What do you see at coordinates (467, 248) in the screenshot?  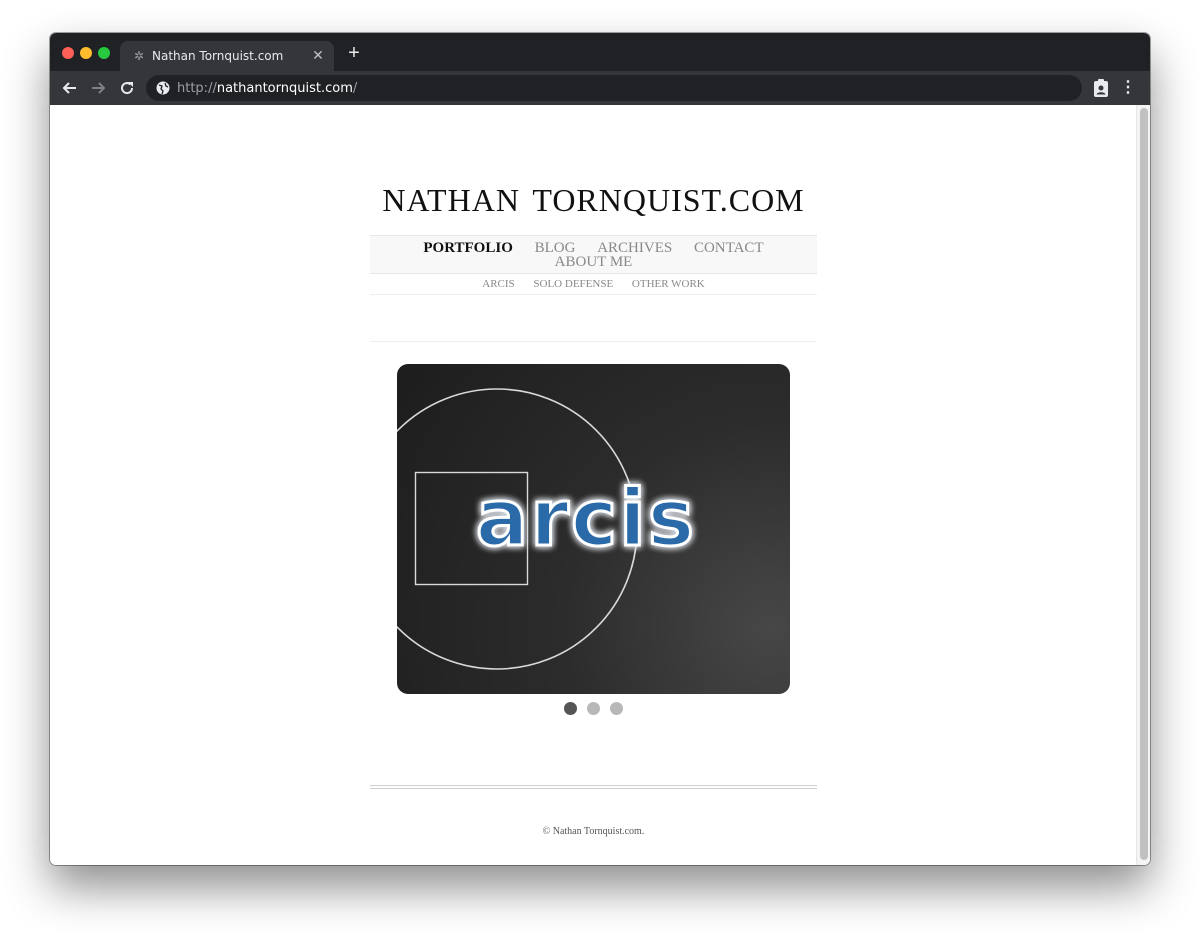 I see `nav-portfolio: PORTFOLIO` at bounding box center [467, 248].